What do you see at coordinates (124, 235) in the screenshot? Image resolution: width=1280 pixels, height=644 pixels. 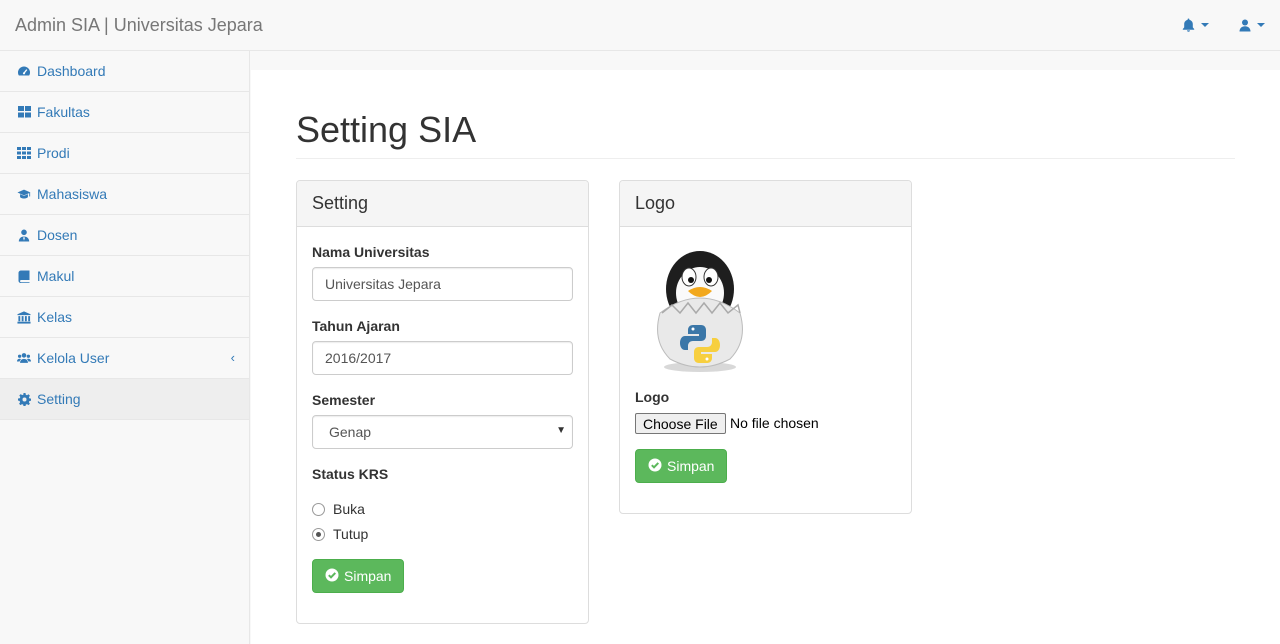 I see `sidebar-item-dosen: Dosen` at bounding box center [124, 235].